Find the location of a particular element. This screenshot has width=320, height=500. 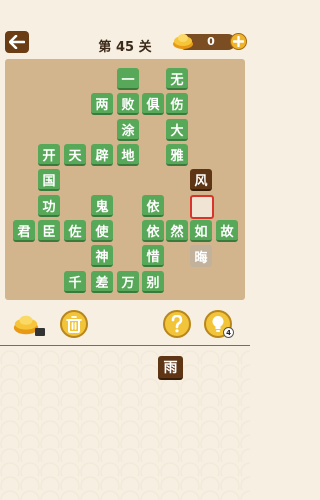

trash-icon is located at coordinates (74, 324).